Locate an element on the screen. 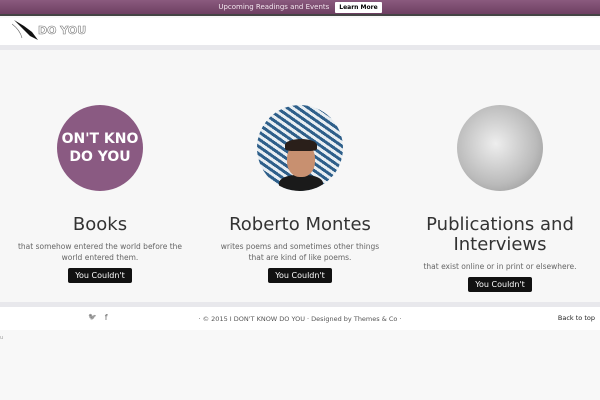  author-photo is located at coordinates (300, 148).